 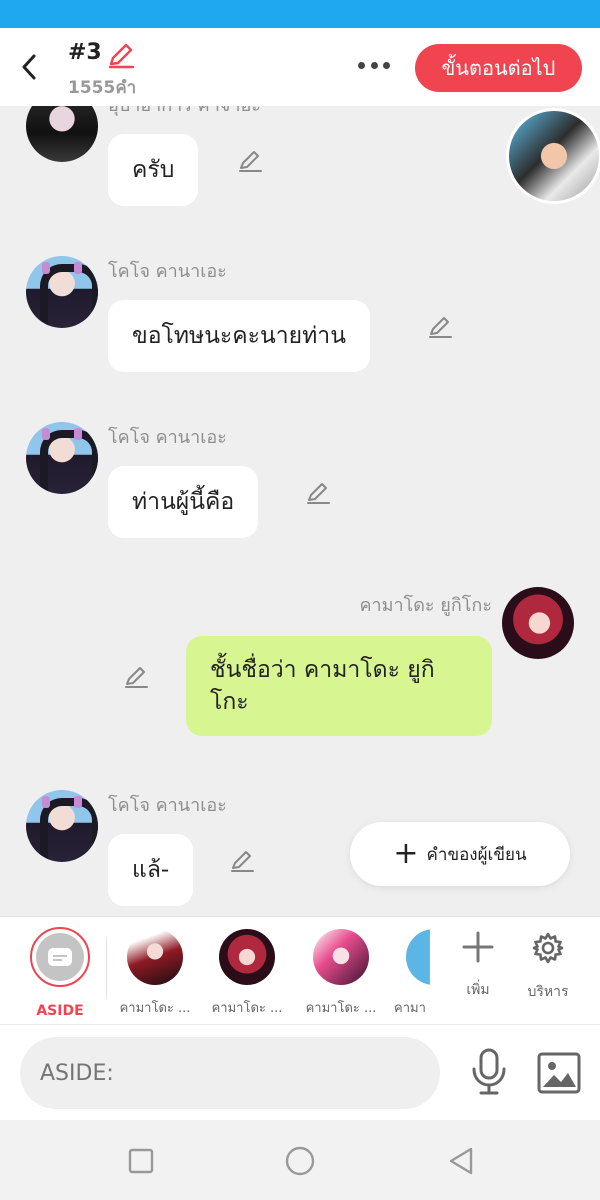 I want to click on manage-button: บริหาร, so click(x=548, y=967).